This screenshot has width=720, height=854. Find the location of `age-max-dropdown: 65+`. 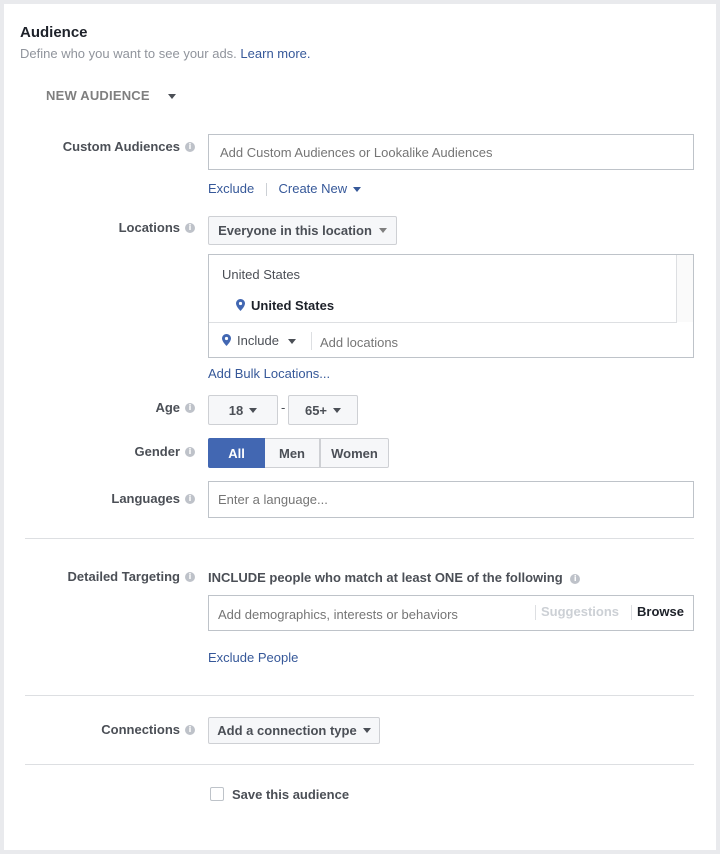

age-max-dropdown: 65+ is located at coordinates (323, 410).